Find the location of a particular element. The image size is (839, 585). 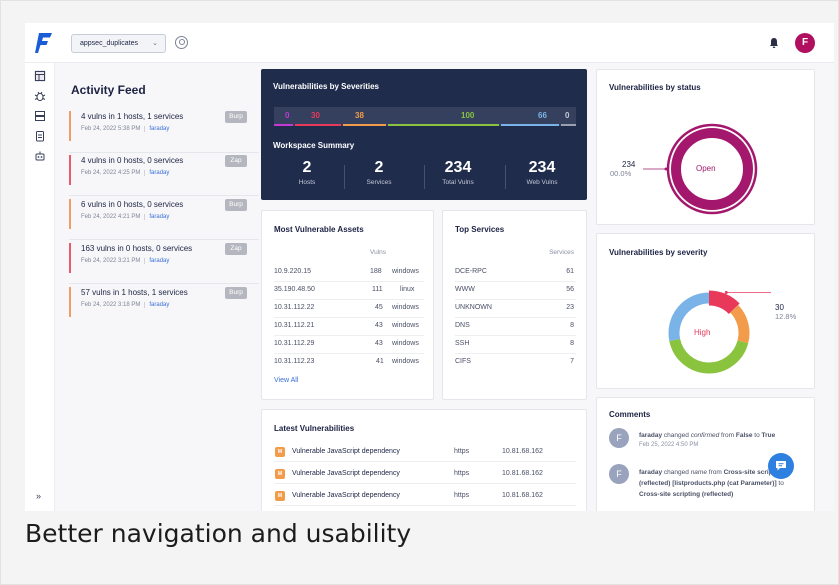

severity-bar: 0 30 38 100 66 0 is located at coordinates (425, 116).